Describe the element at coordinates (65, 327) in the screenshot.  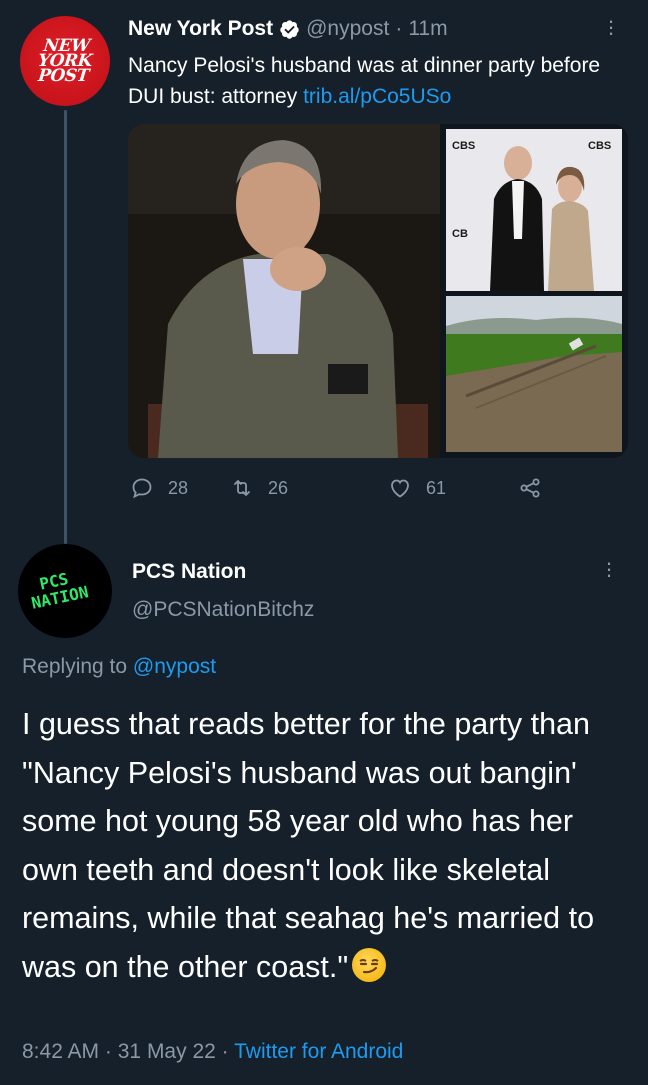
I see `thread-line` at that location.